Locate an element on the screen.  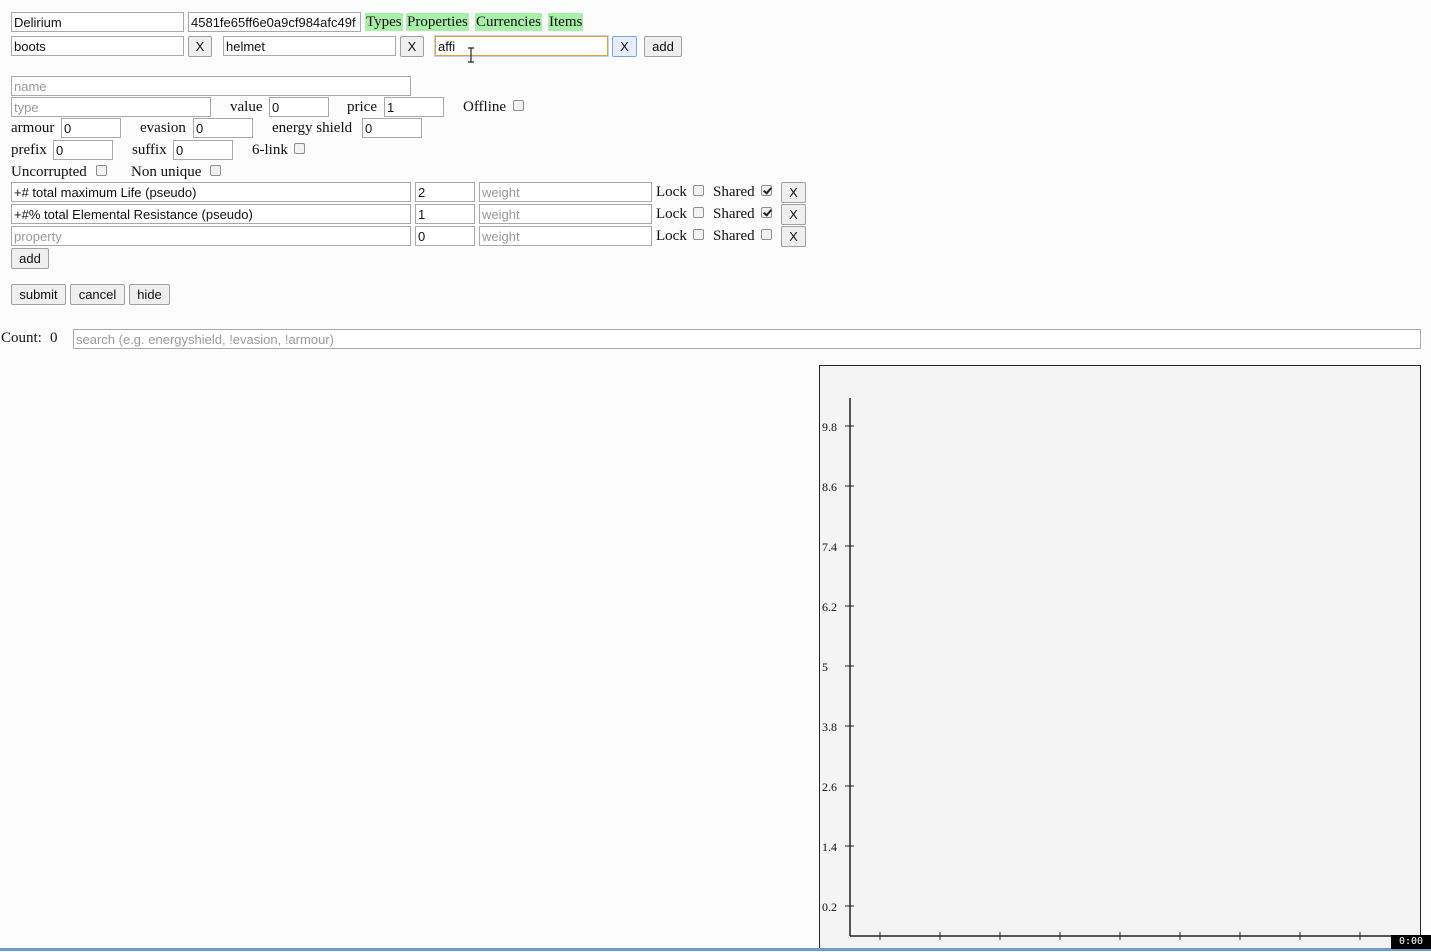
filter-input-active is located at coordinates (521, 46).